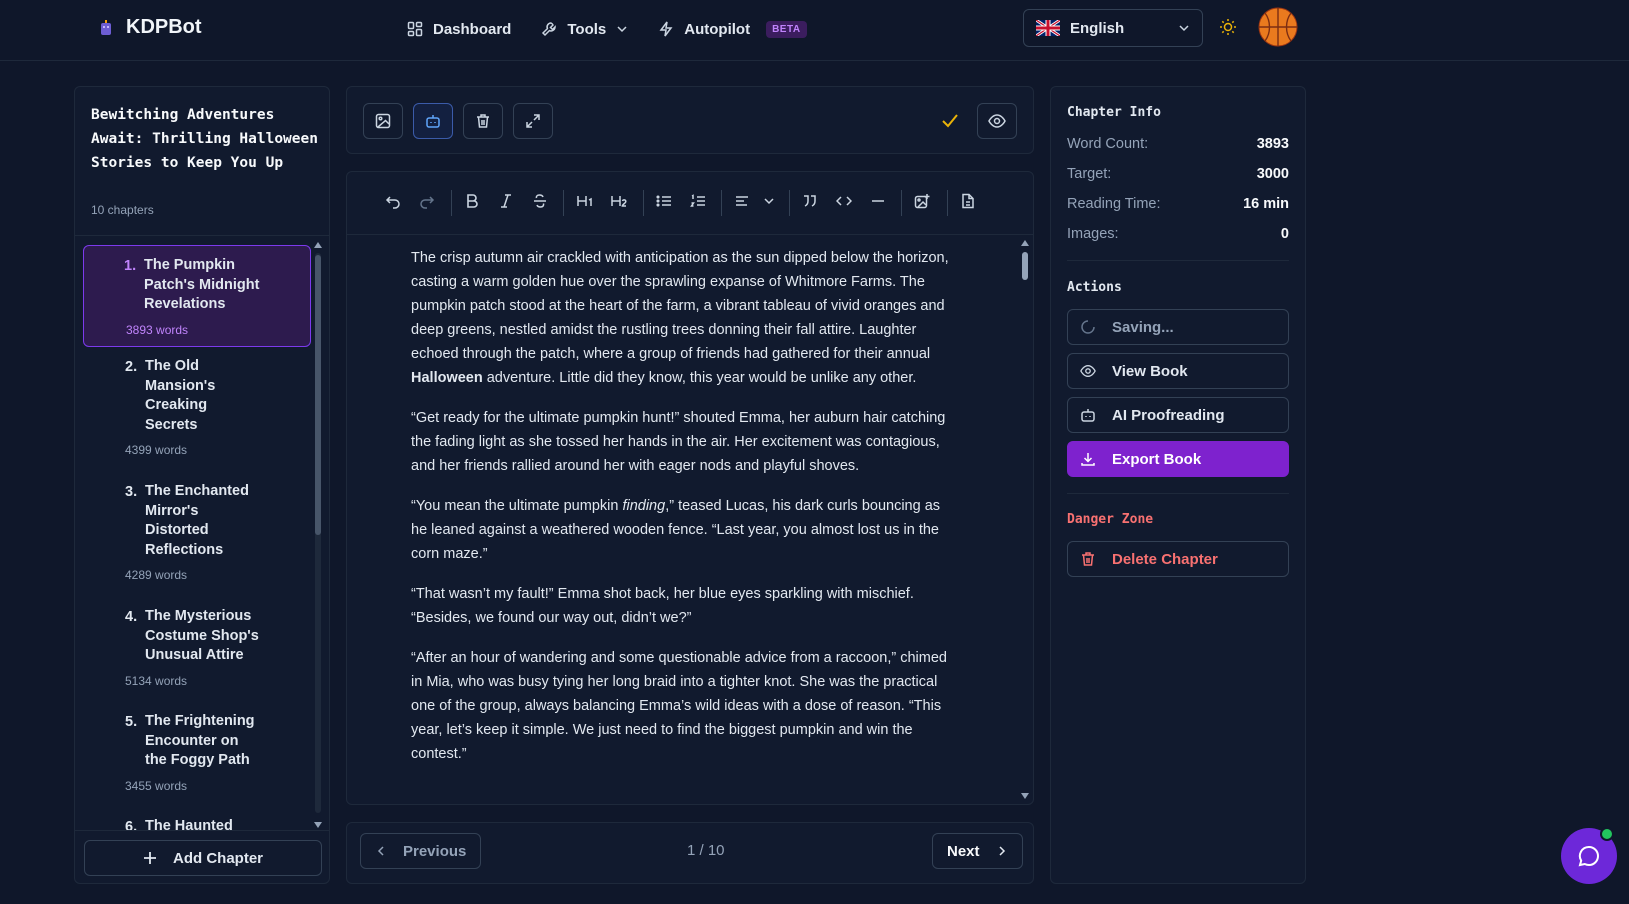 This screenshot has width=1629, height=904. Describe the element at coordinates (156, 575) in the screenshot. I see `chapter-words: 4289 words` at that location.